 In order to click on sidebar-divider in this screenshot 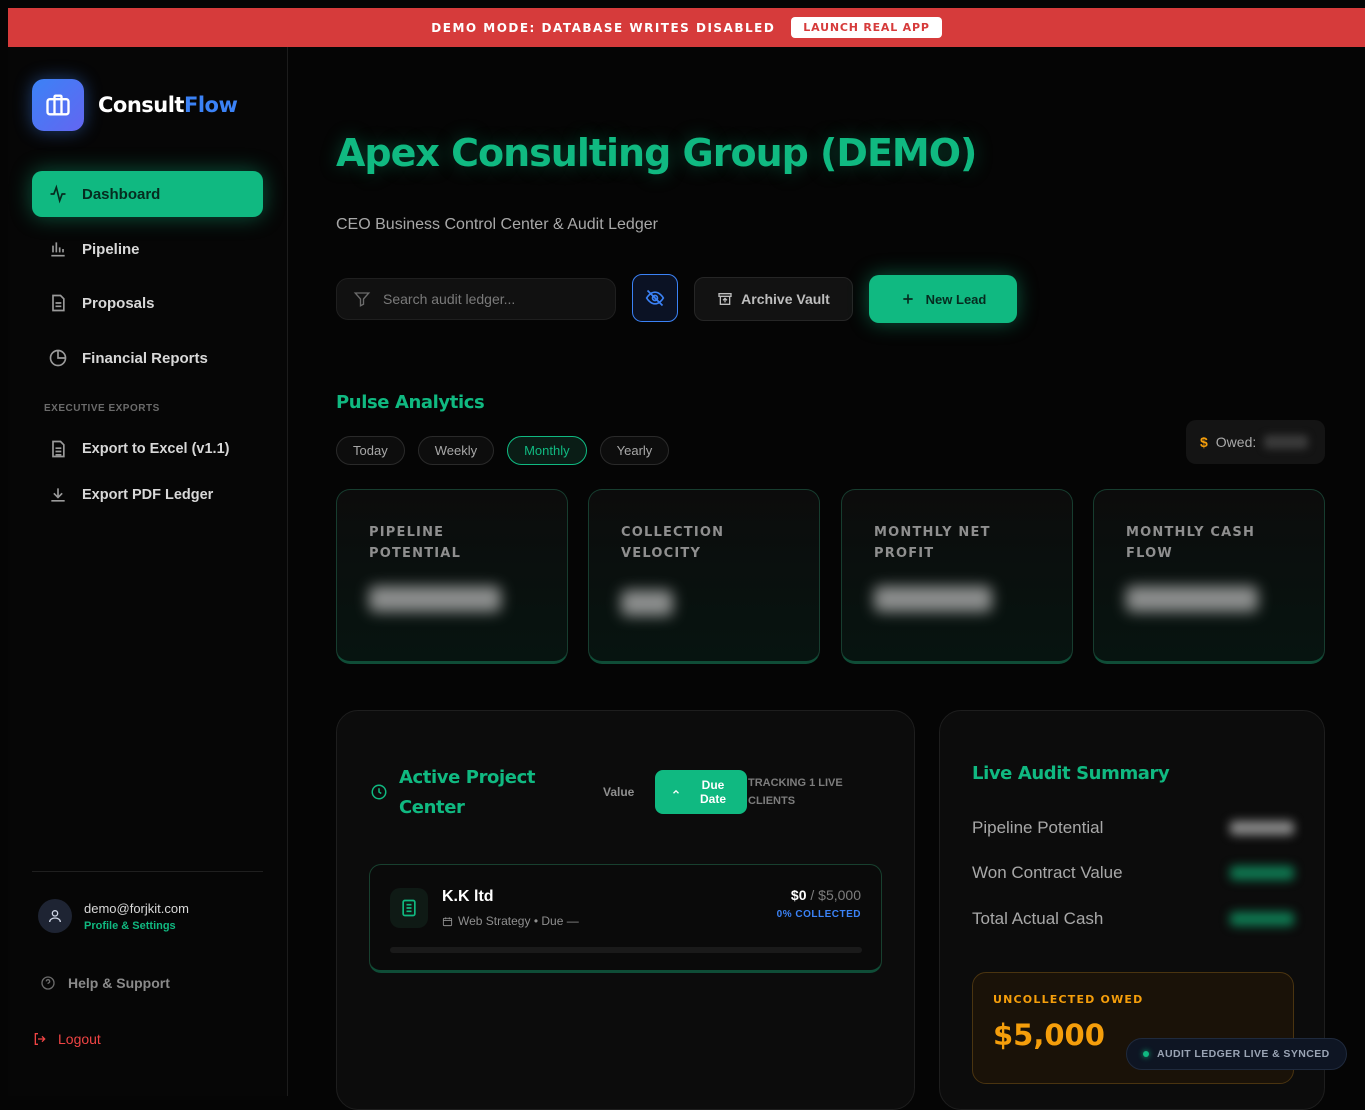, I will do `click(147, 871)`.